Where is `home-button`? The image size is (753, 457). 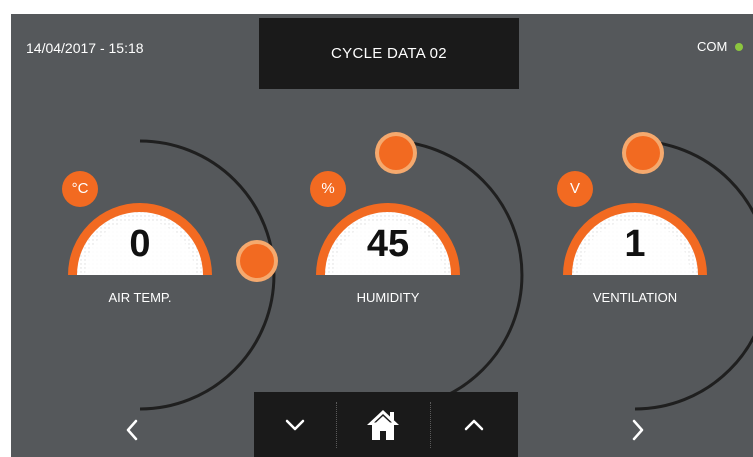
home-button is located at coordinates (383, 424).